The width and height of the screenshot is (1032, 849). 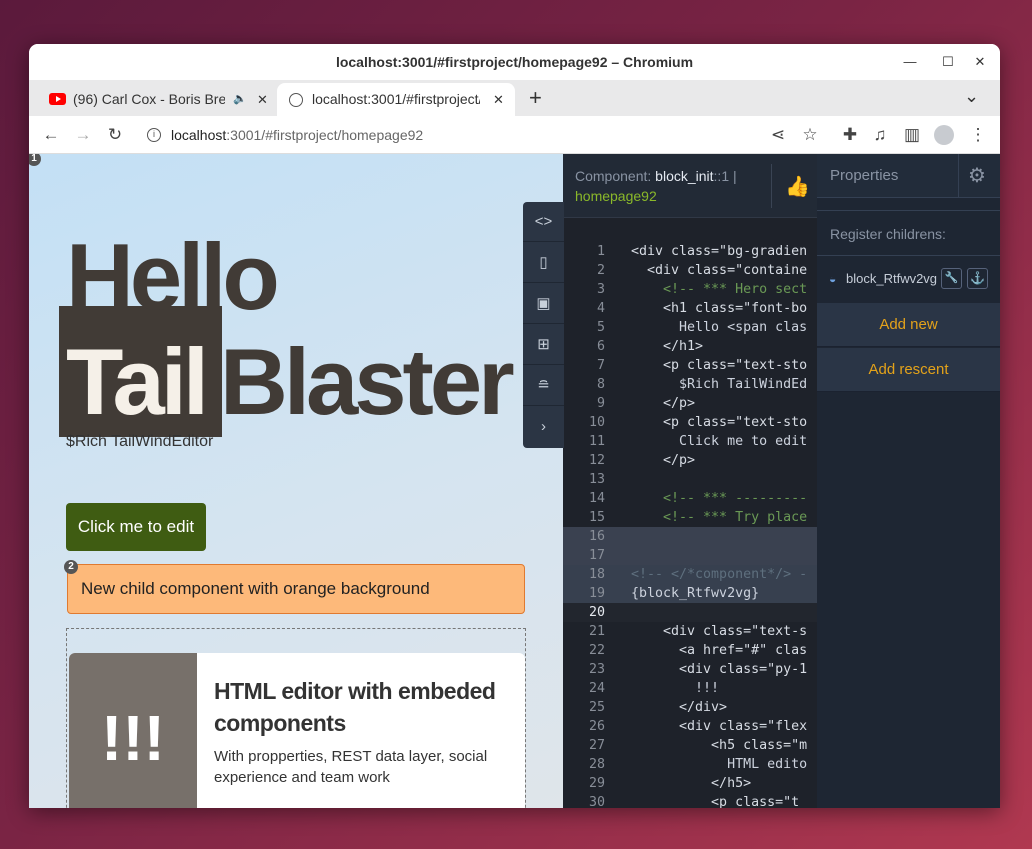 I want to click on code-line: 9 </p>, so click(x=690, y=403).